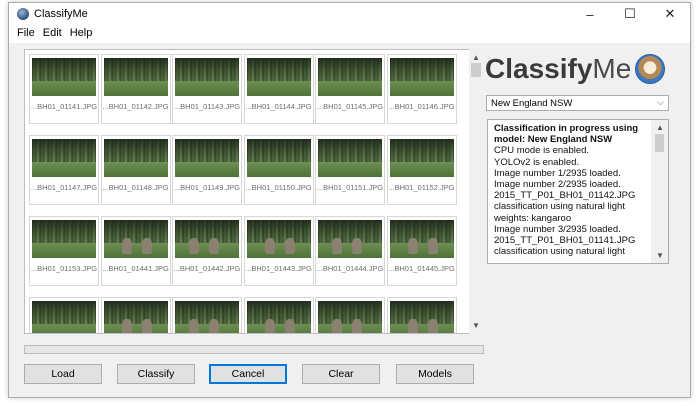 The image size is (699, 406). I want to click on log-line: Image number 2/2935 loaded., so click(557, 185).